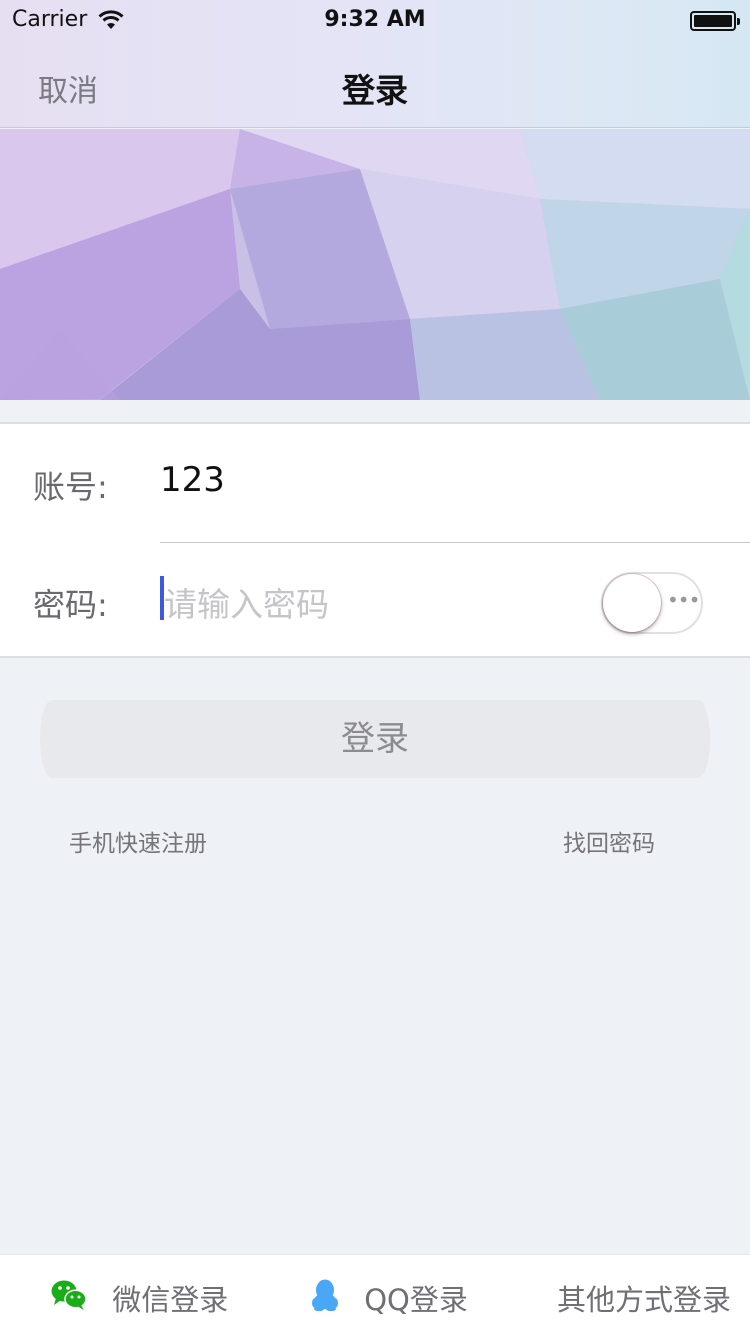  I want to click on status-time: 9:32 AM, so click(375, 19).